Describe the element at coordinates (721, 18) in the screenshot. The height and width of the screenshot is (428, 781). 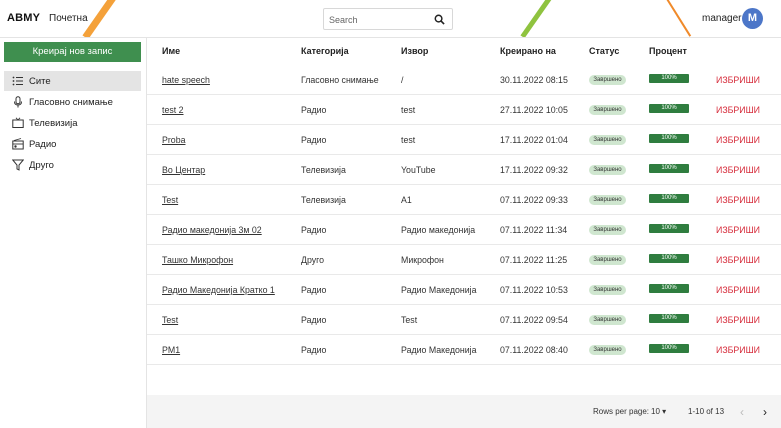
I see `user-name: manager` at that location.